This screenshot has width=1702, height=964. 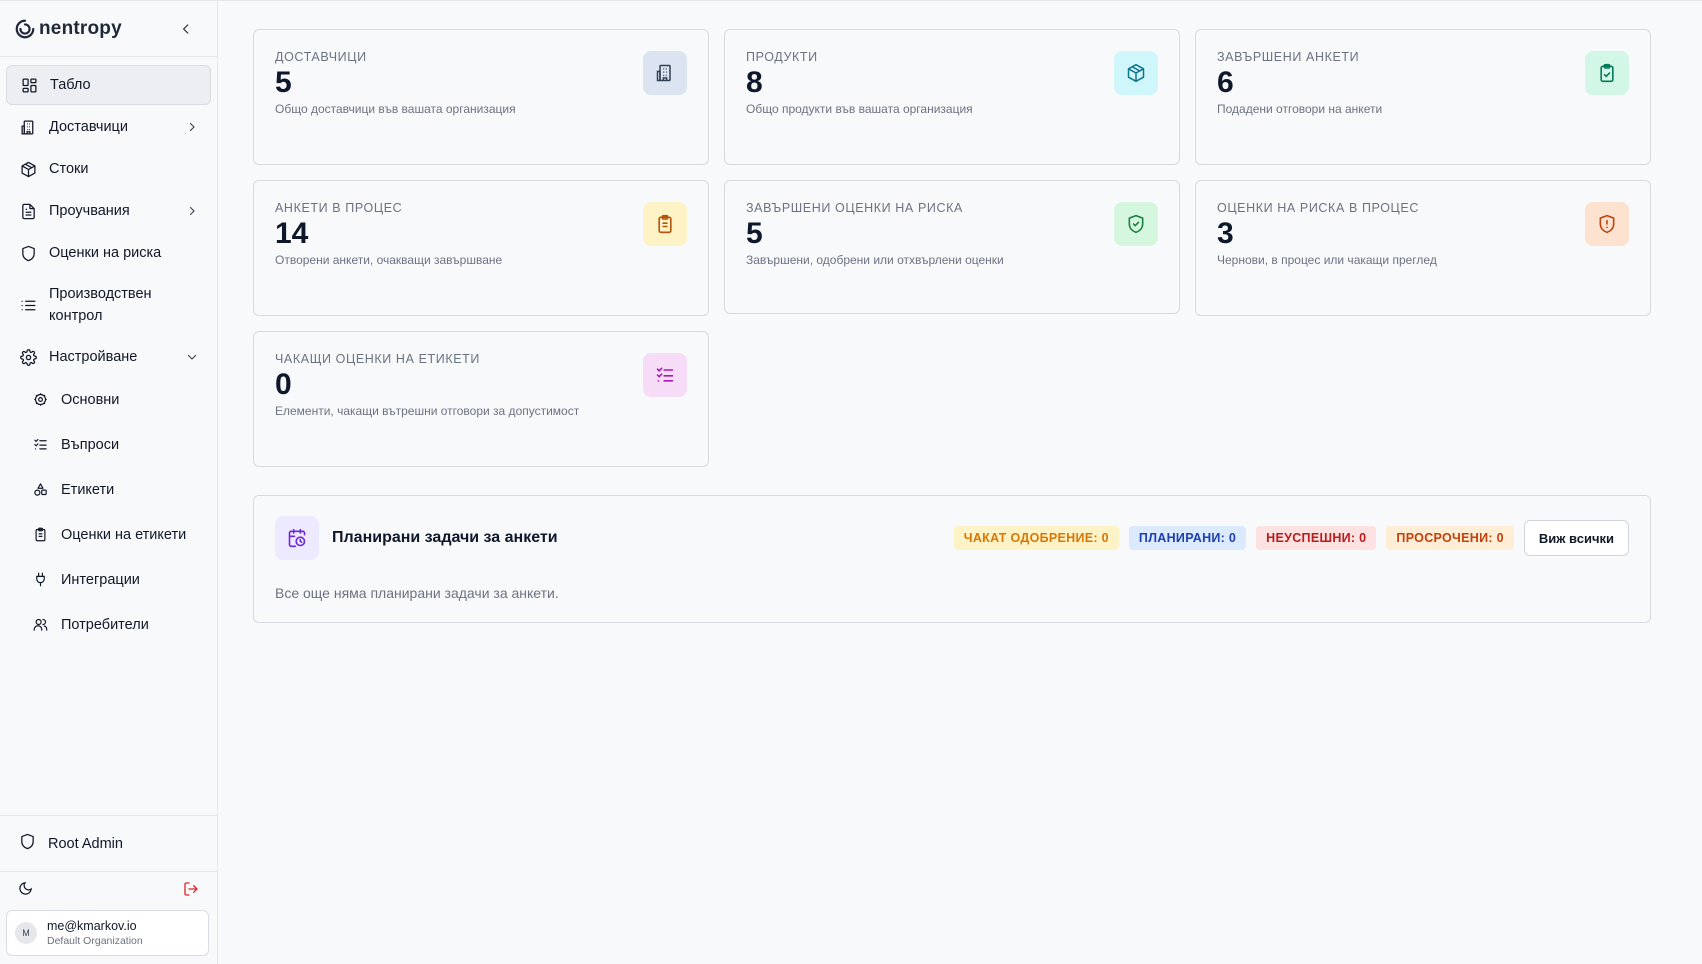 What do you see at coordinates (88, 127) in the screenshot?
I see `sidebar-item-label: Доставчици` at bounding box center [88, 127].